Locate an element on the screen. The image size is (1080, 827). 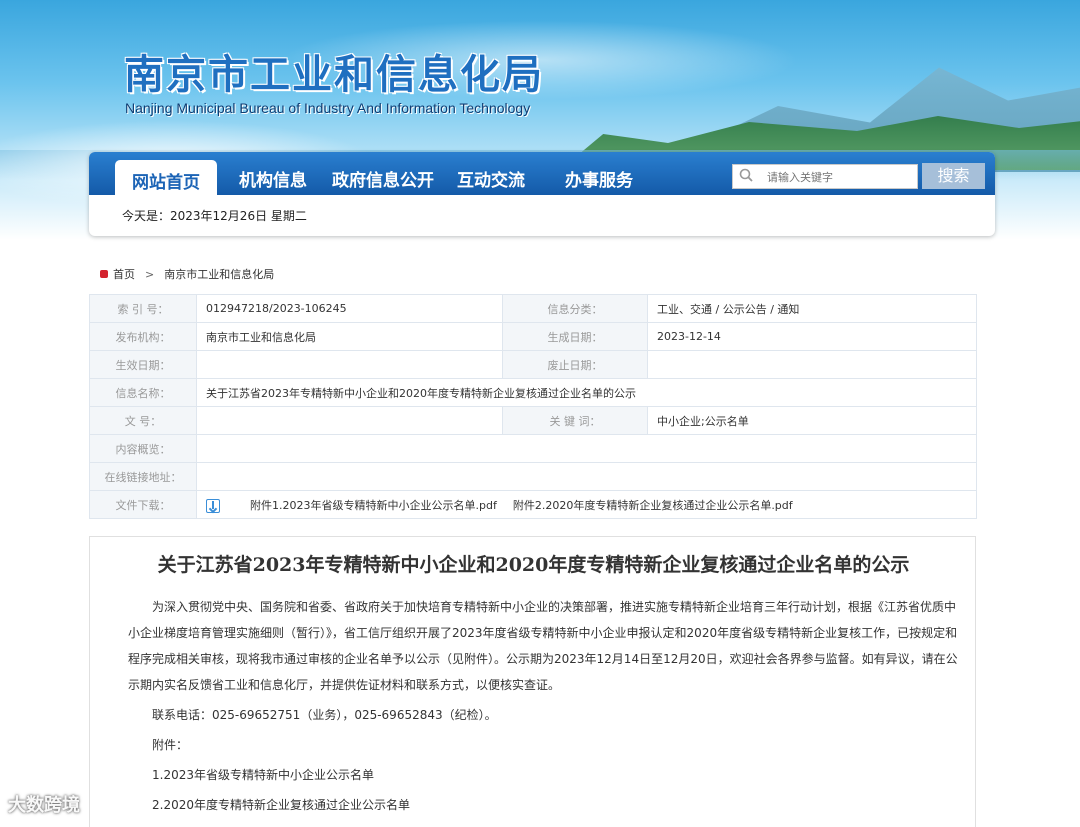
keywords-value: 中小企业;公示名单 is located at coordinates (812, 420).